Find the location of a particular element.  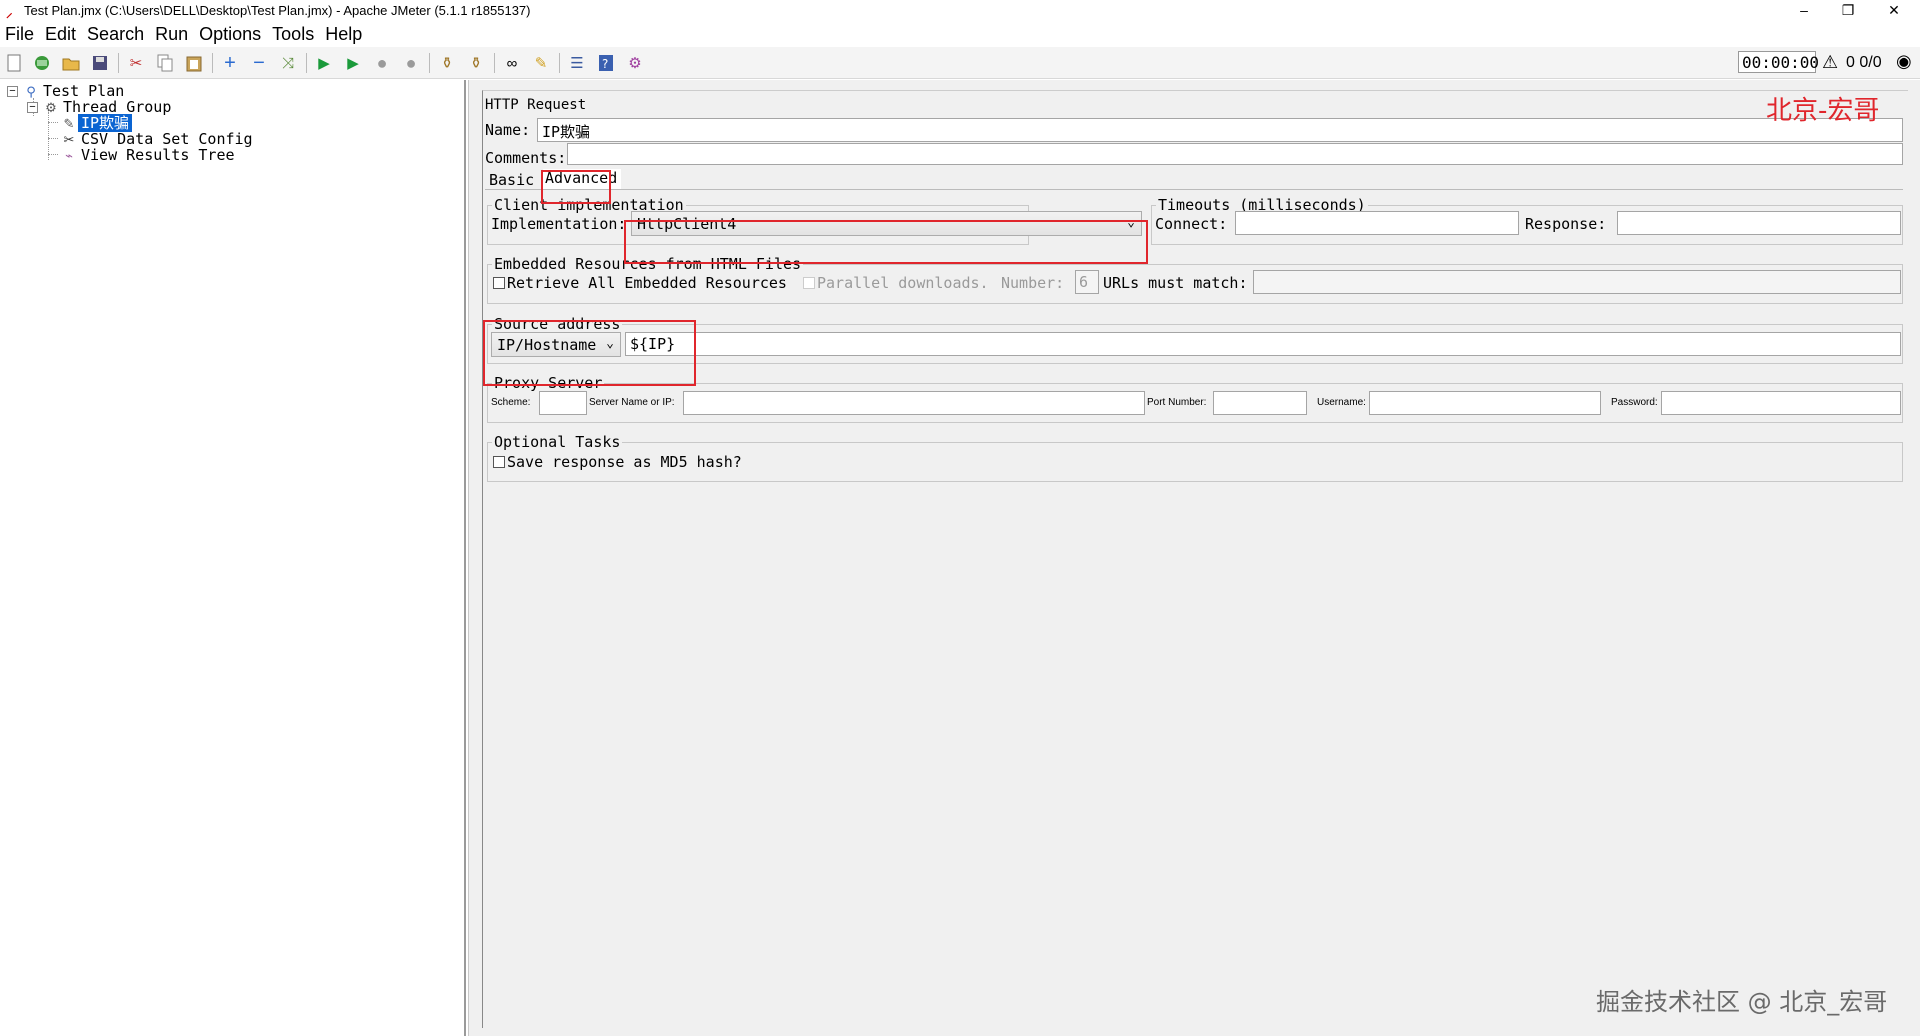

elapsed-timer: 00:00:00 is located at coordinates (1778, 62).